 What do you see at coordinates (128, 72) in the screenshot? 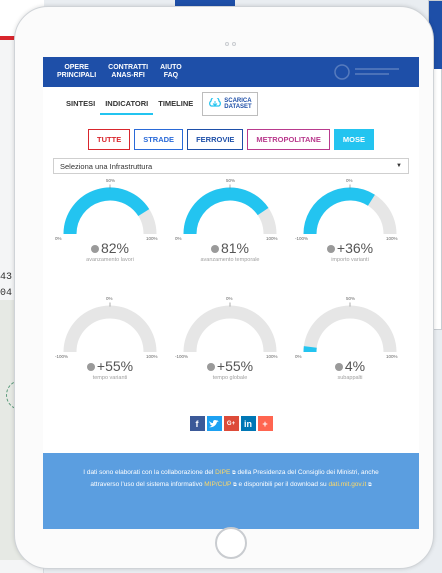
I see `nav-contratti-anas-rfi: CONTRATTI ANAS-RFI` at bounding box center [128, 72].